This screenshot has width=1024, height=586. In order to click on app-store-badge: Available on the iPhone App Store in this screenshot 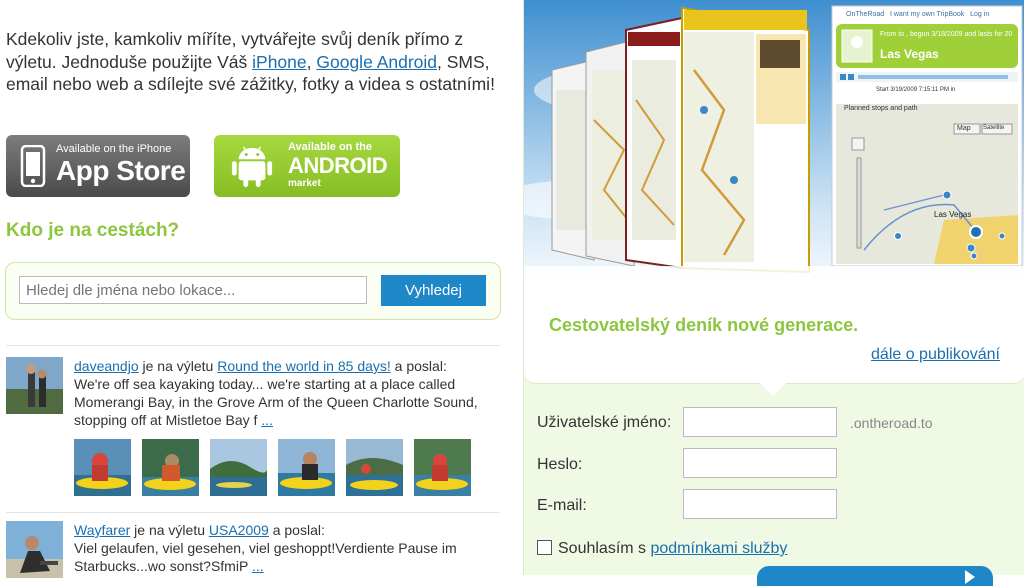, I will do `click(98, 166)`.